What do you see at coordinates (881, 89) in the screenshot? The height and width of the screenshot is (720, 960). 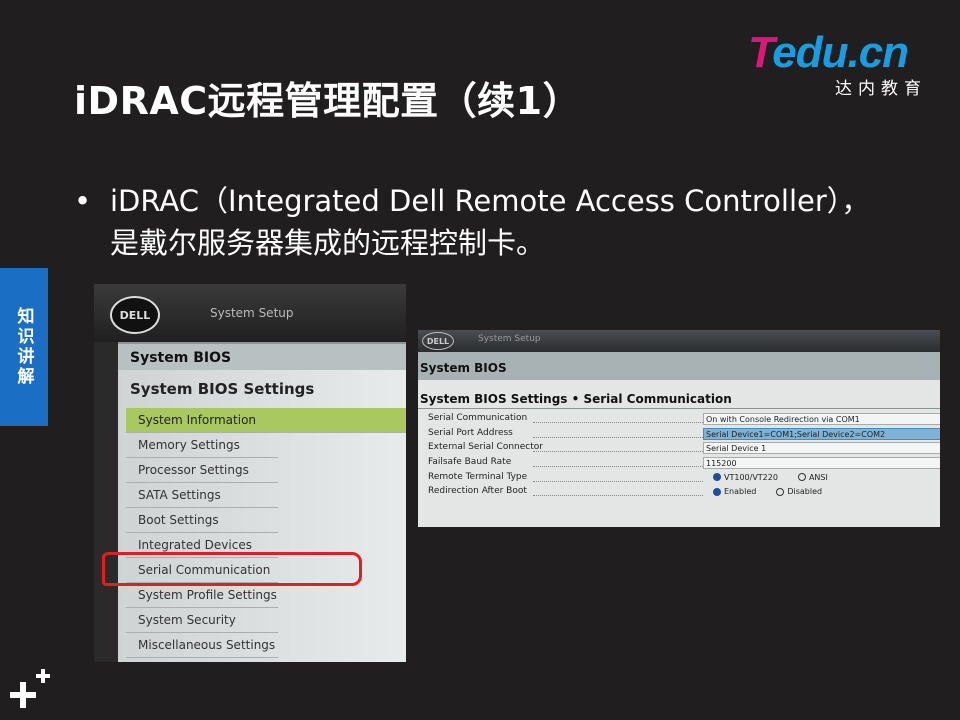 I see `logo-subtitle: 达内教育` at bounding box center [881, 89].